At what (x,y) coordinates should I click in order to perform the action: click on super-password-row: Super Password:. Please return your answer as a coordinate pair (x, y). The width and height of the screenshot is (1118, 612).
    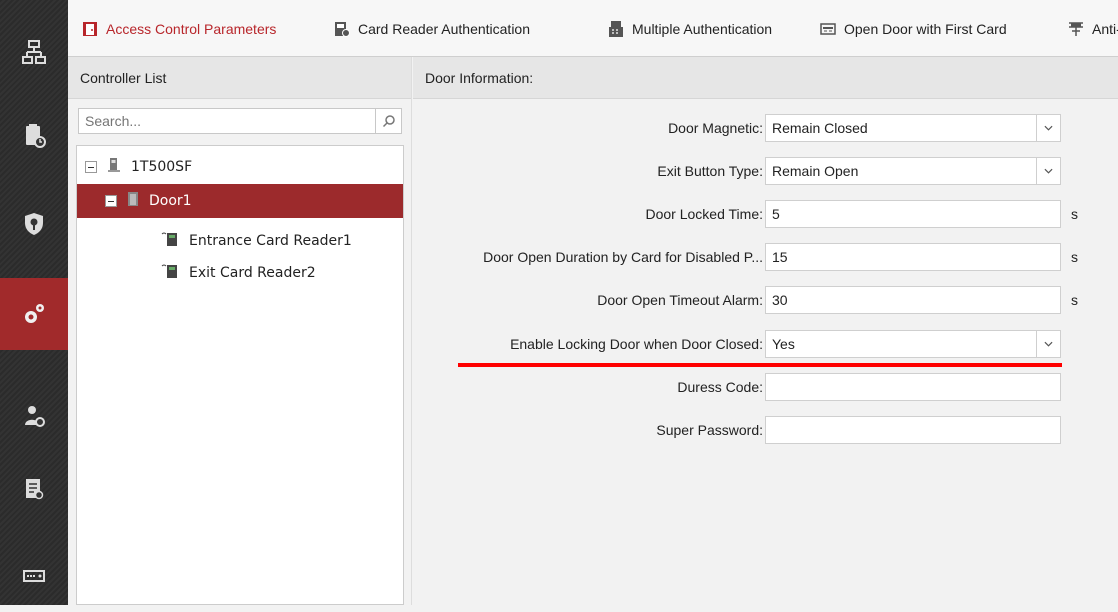
    Looking at the image, I should click on (765, 430).